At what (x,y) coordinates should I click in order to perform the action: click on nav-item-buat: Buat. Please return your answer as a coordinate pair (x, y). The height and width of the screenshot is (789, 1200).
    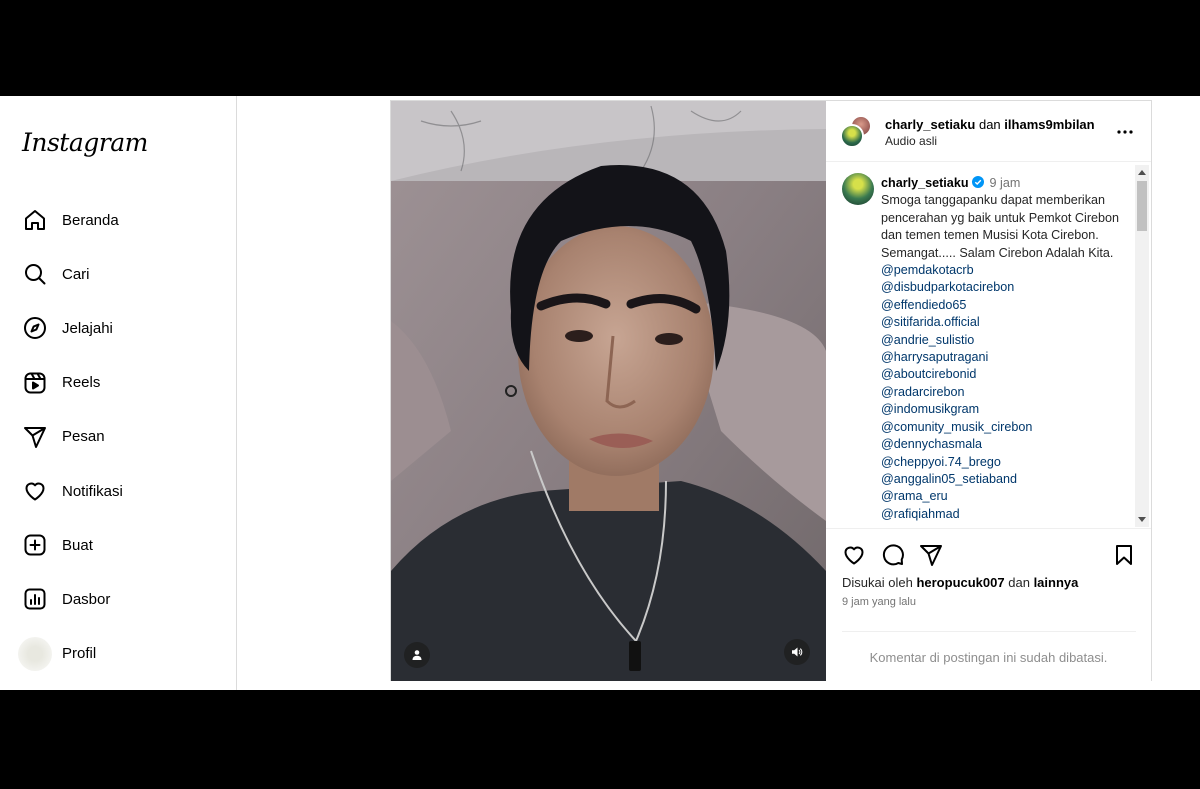
    Looking at the image, I should click on (118, 545).